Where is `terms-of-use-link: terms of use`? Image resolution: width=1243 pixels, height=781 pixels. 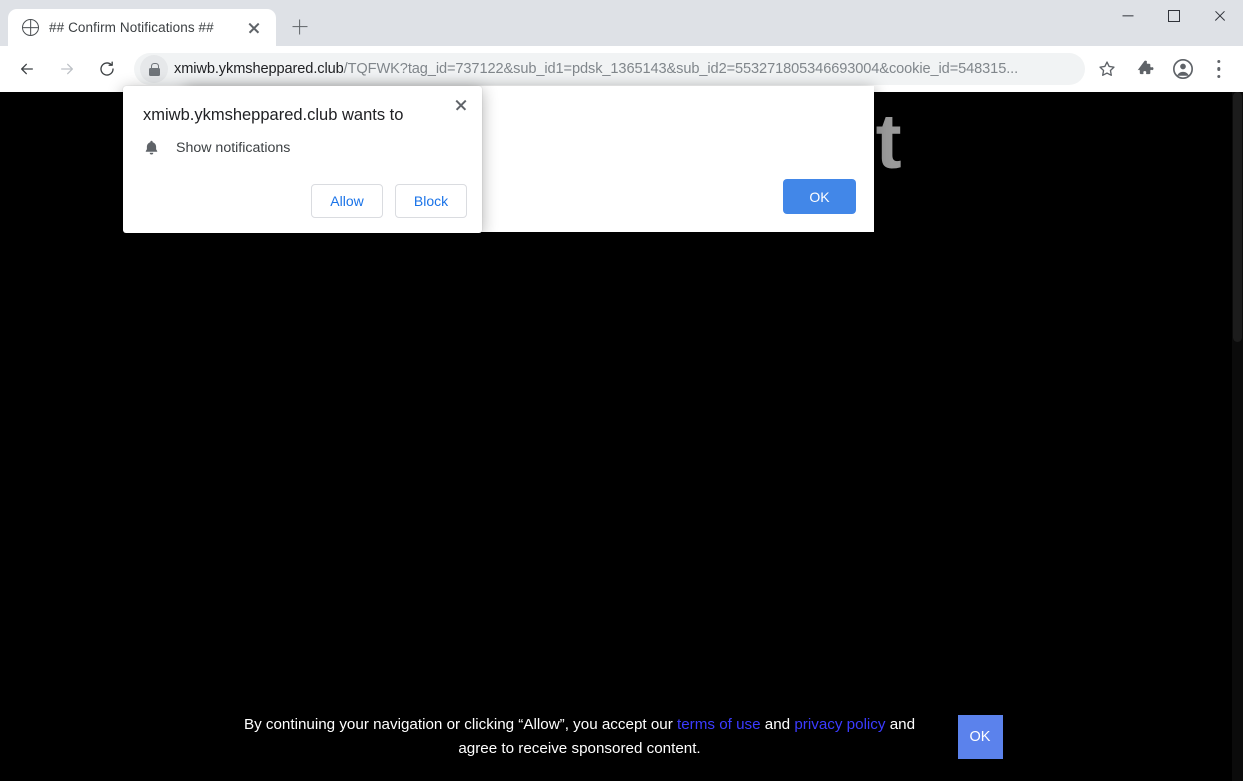 terms-of-use-link: terms of use is located at coordinates (719, 724).